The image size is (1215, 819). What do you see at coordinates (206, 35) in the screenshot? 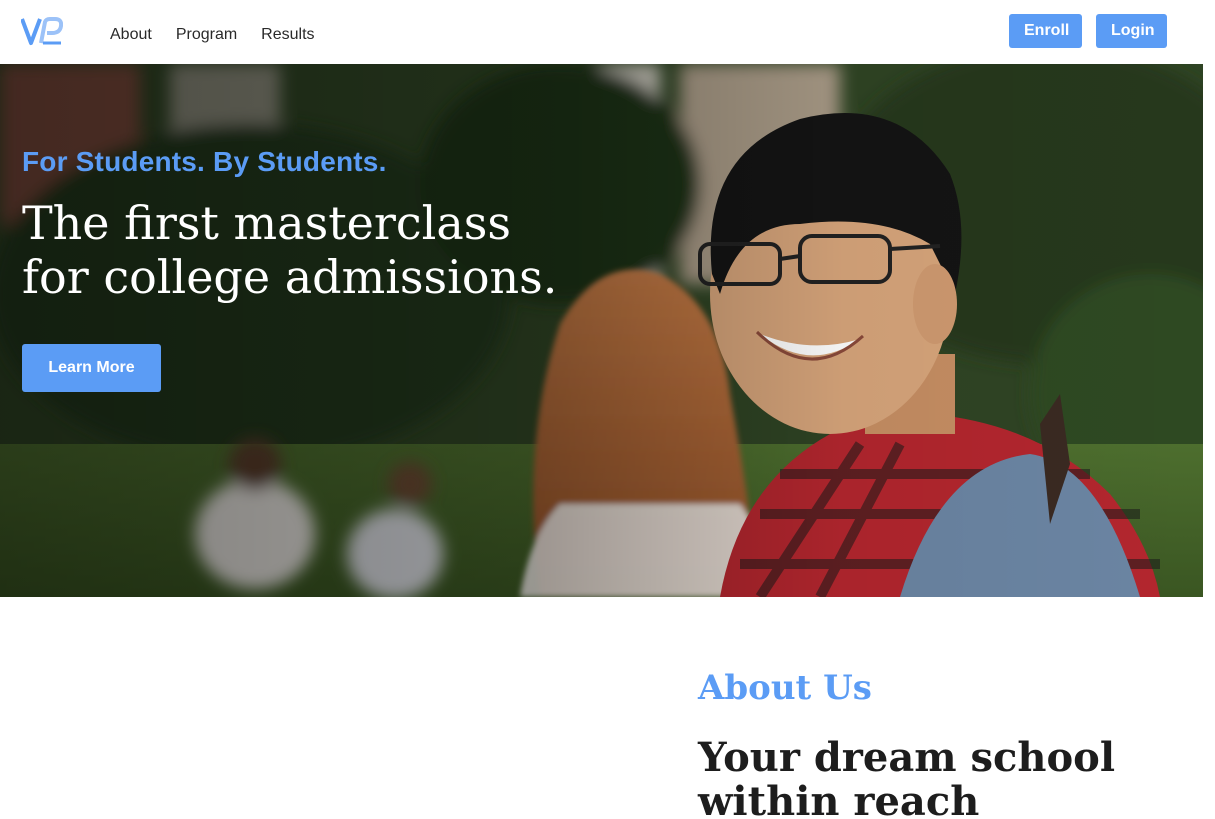
I see `nav-link-program: Program` at bounding box center [206, 35].